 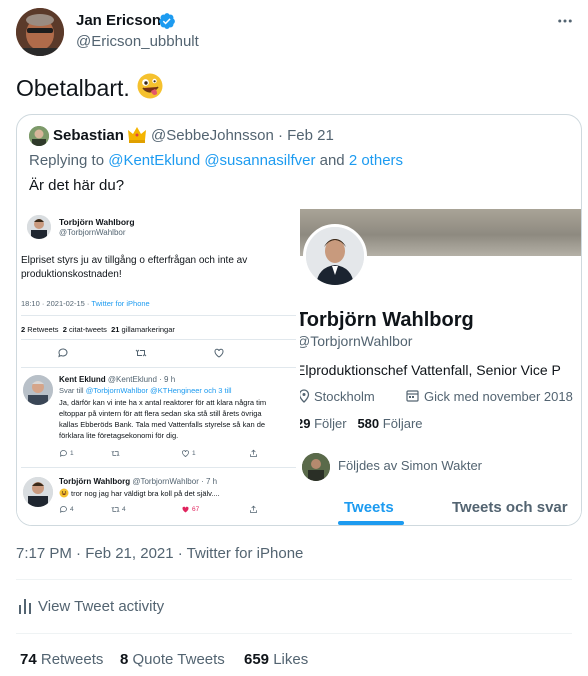 What do you see at coordinates (498, 396) in the screenshot?
I see `profile-joined: Gick med november 2018` at bounding box center [498, 396].